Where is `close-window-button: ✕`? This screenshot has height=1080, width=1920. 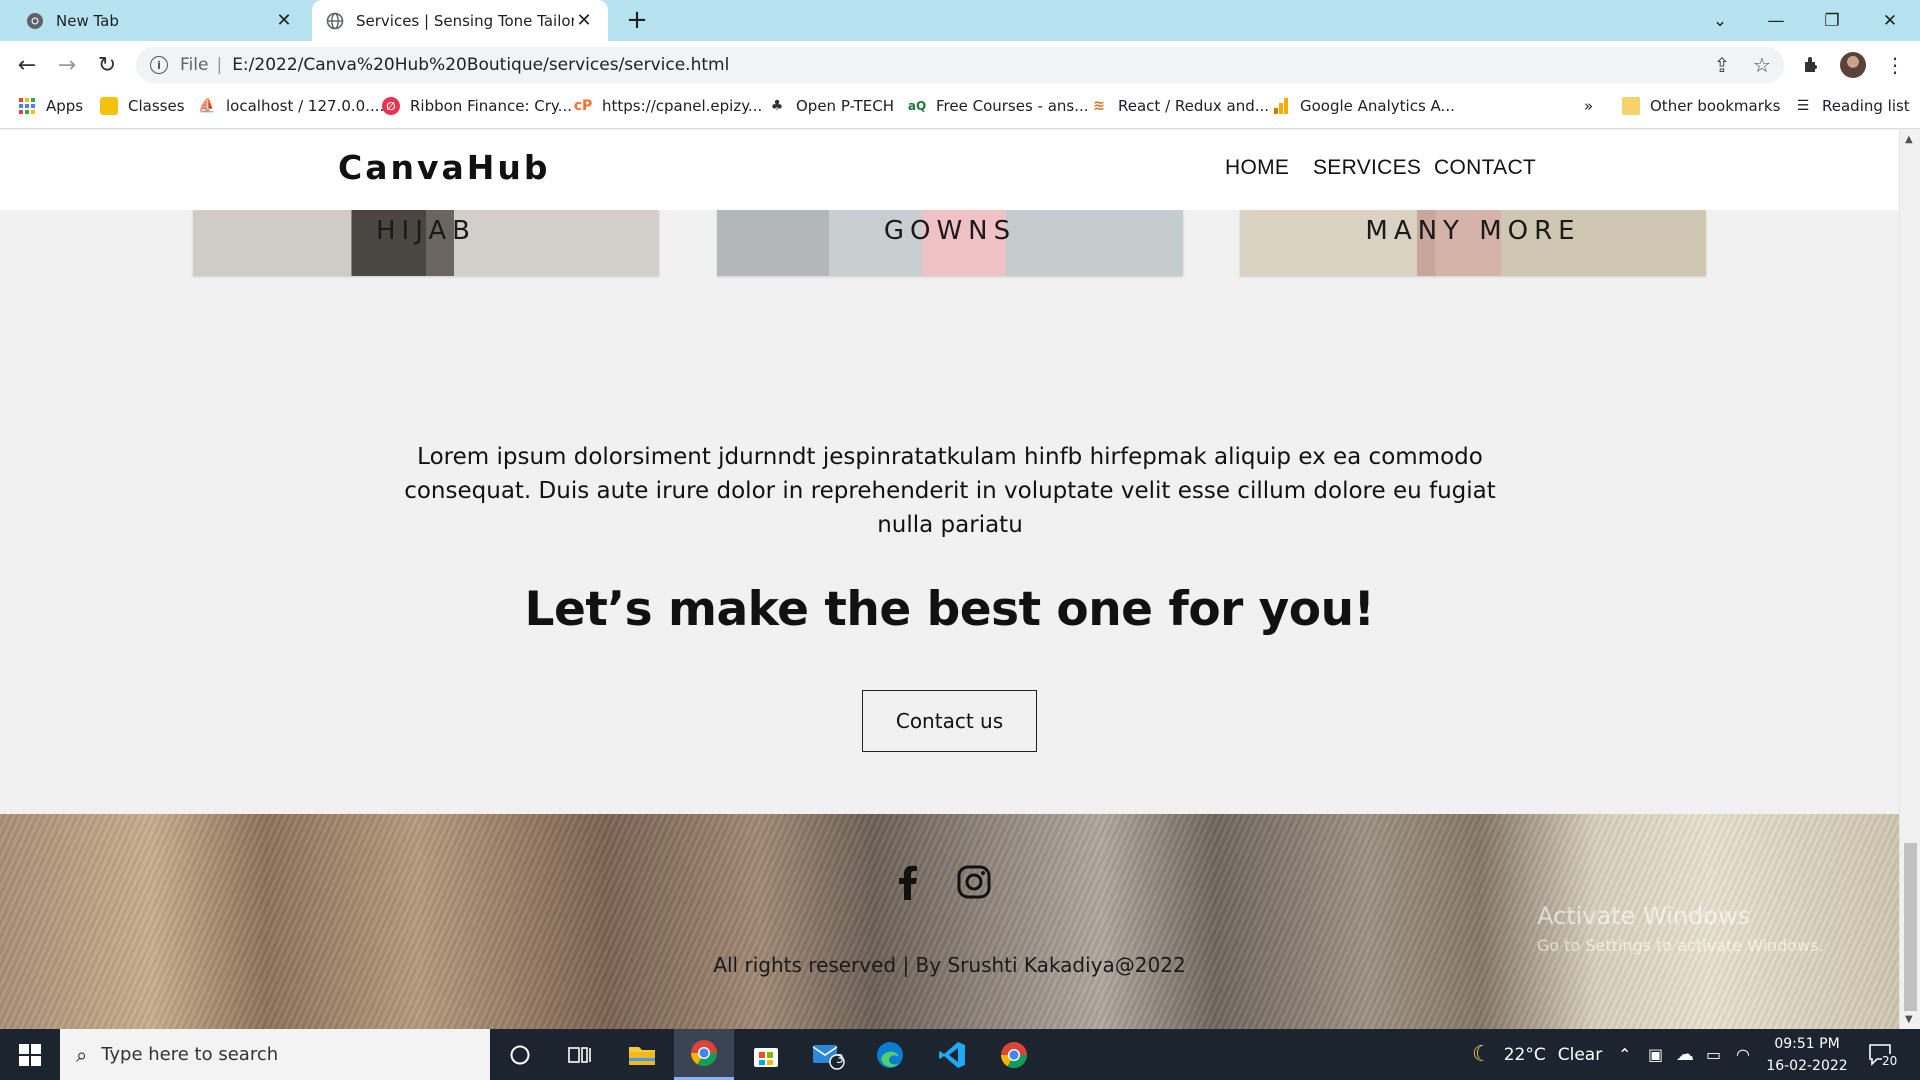
close-window-button: ✕ is located at coordinates (1890, 20).